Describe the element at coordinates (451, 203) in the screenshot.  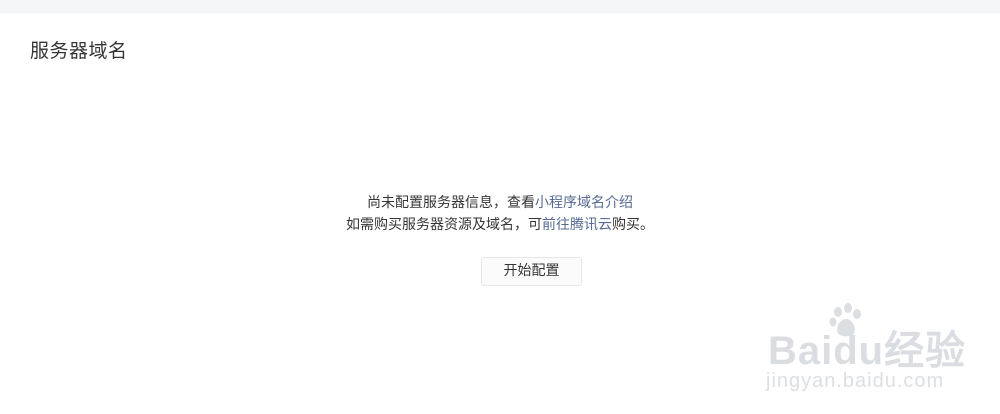
I see `empty-state-text-1: 尚未配置服务器信息，查看` at that location.